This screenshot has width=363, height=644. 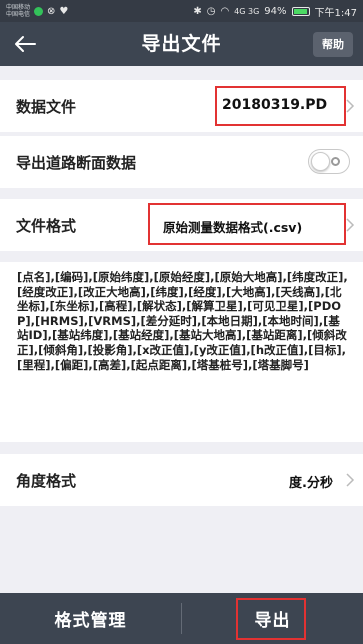 I want to click on toggle-off-icon, so click(x=335, y=161).